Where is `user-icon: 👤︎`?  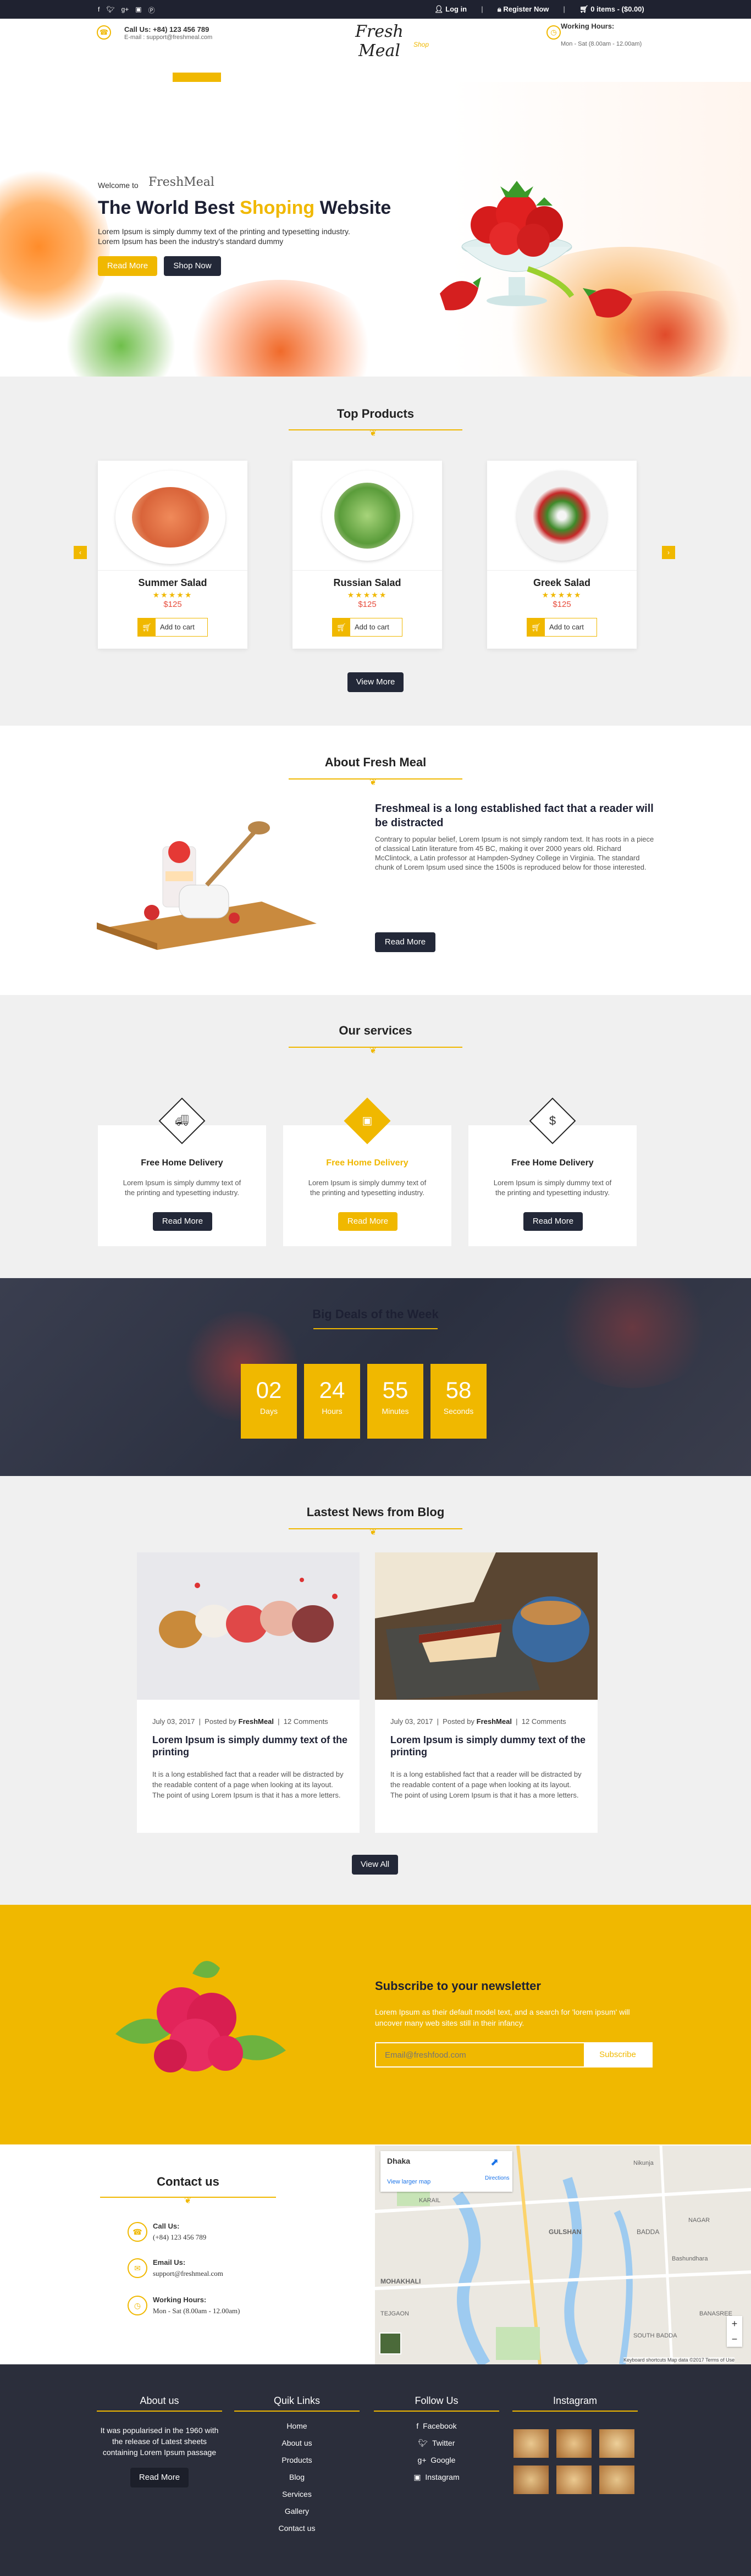
user-icon: 👤︎ is located at coordinates (439, 9).